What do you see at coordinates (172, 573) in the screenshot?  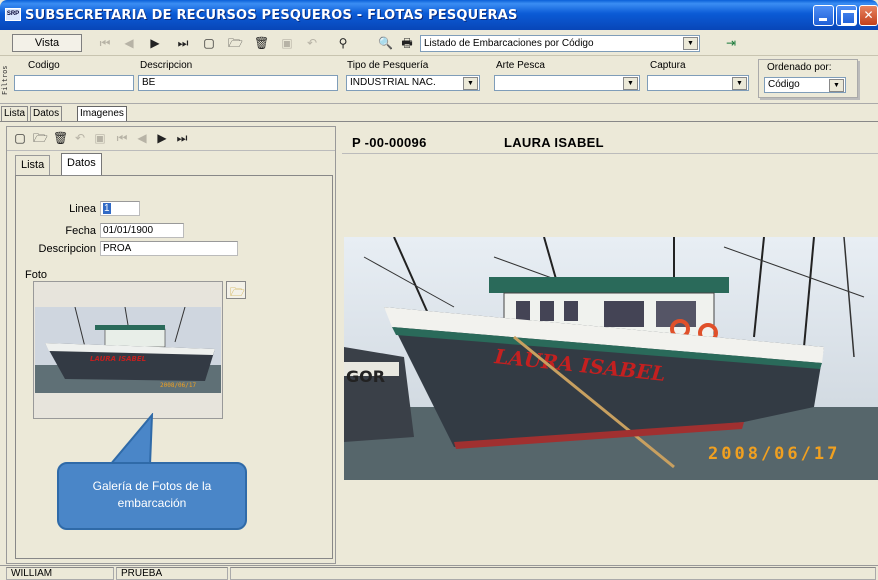 I see `status-environment: PRUEBA` at bounding box center [172, 573].